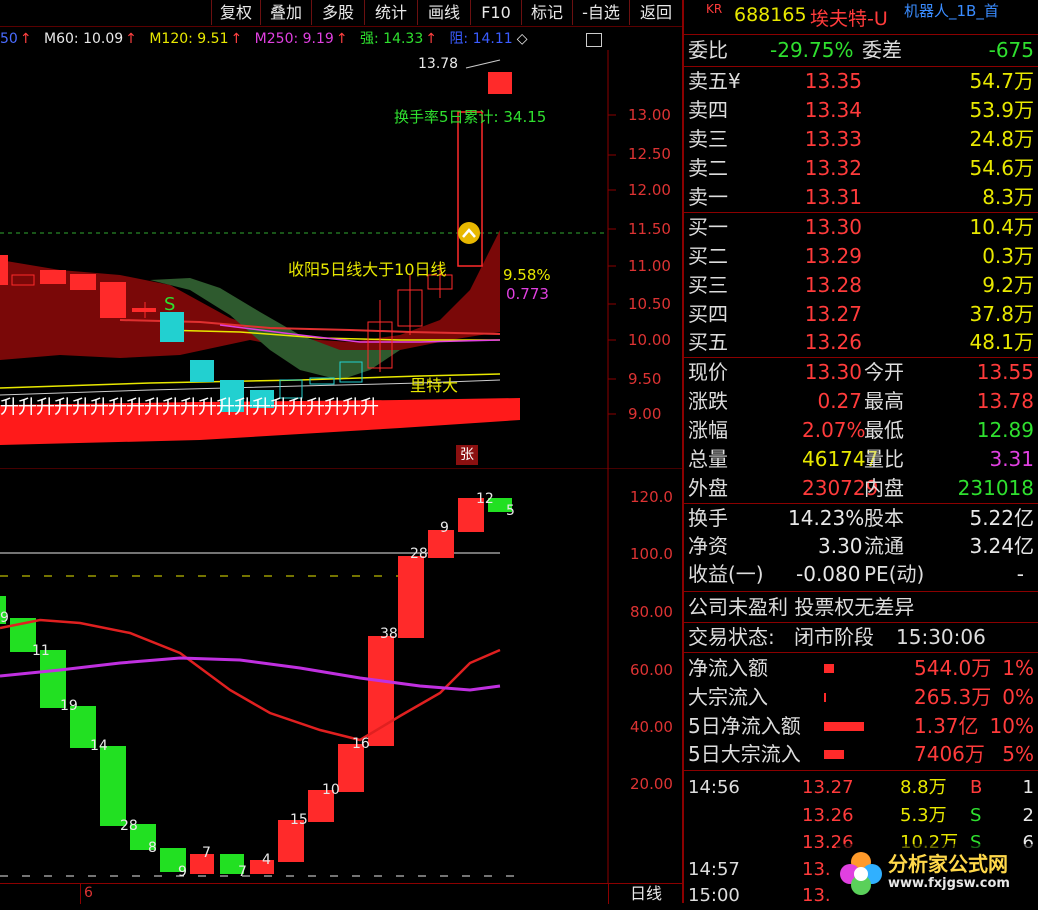 The width and height of the screenshot is (1038, 910). Describe the element at coordinates (1008, 197) in the screenshot. I see `ask-volume: 8.3万` at that location.